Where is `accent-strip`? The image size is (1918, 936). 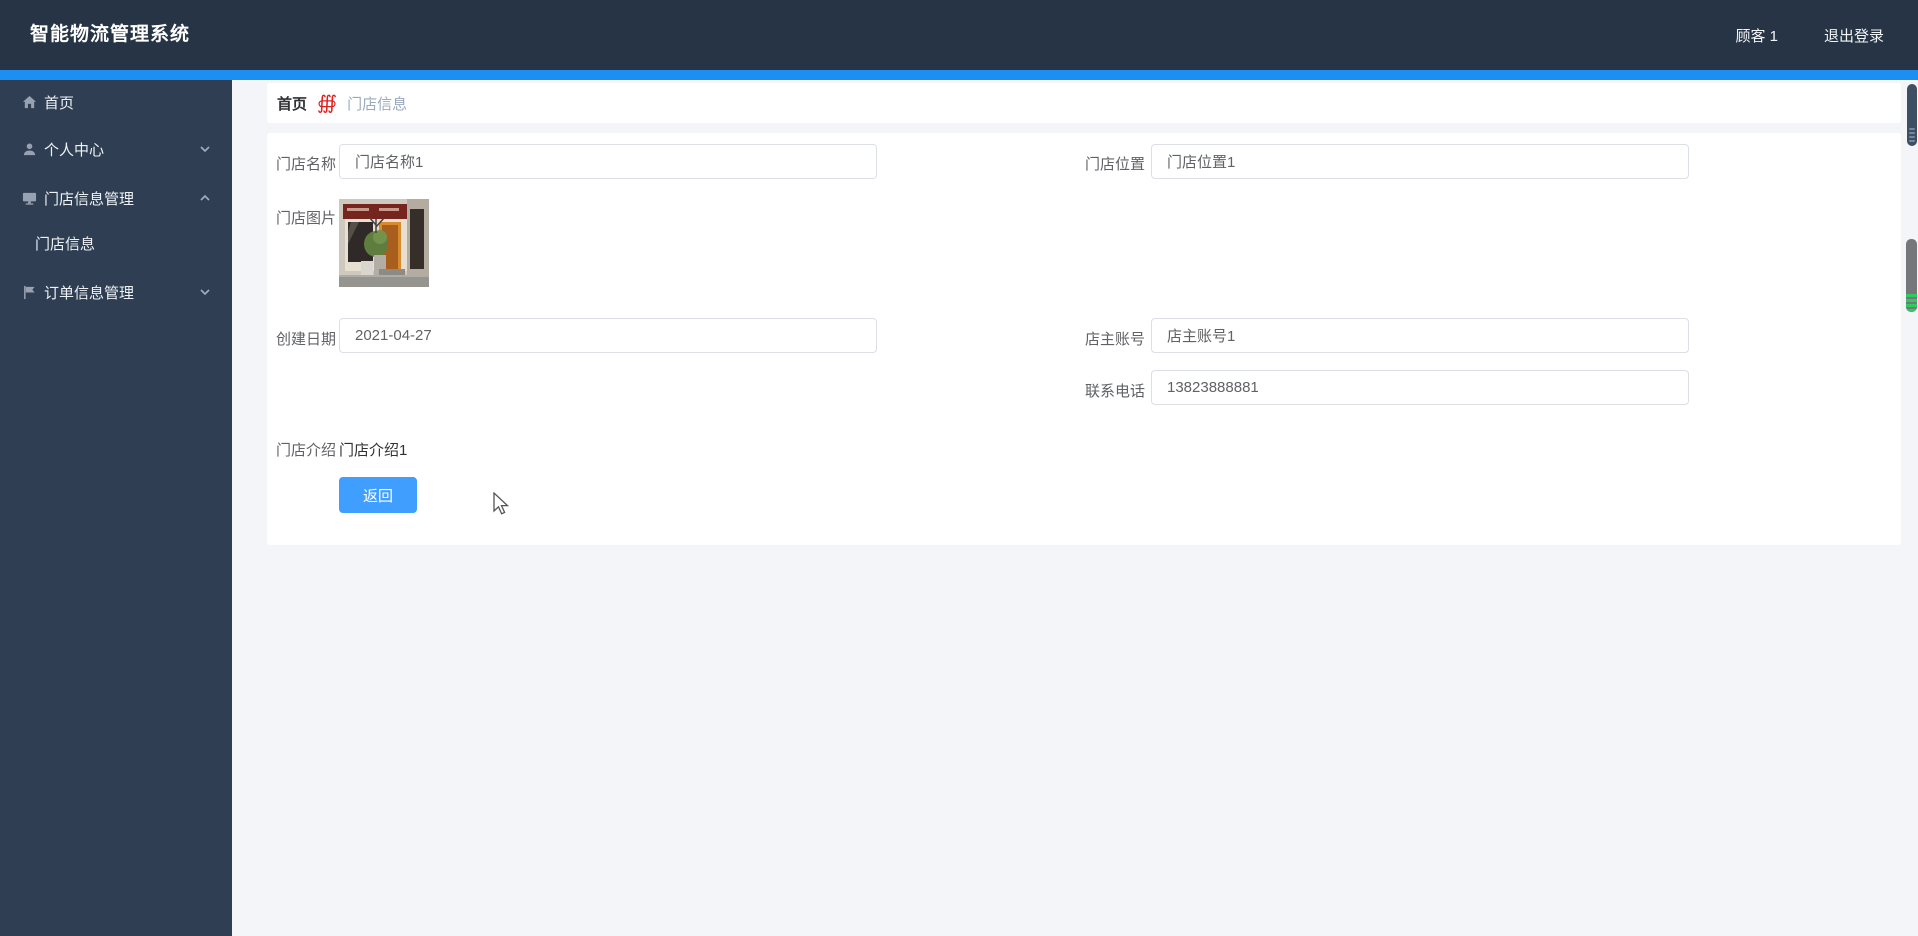 accent-strip is located at coordinates (959, 75).